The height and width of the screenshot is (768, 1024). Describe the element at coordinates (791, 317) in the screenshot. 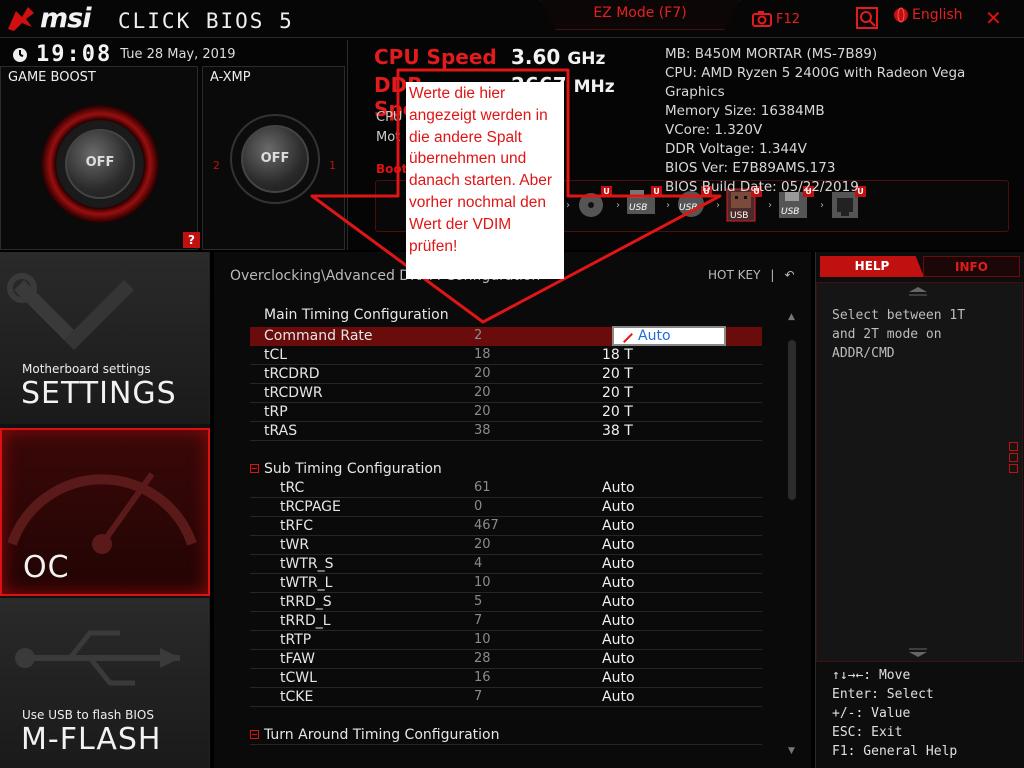

I see `scroll-up-icon: ▲` at that location.